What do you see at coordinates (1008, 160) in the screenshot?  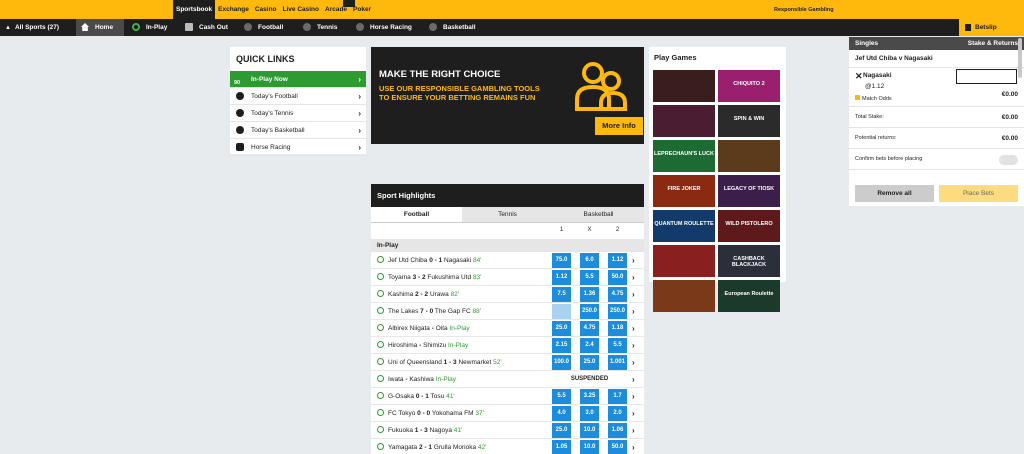 I see `confirm-bets-toggle` at bounding box center [1008, 160].